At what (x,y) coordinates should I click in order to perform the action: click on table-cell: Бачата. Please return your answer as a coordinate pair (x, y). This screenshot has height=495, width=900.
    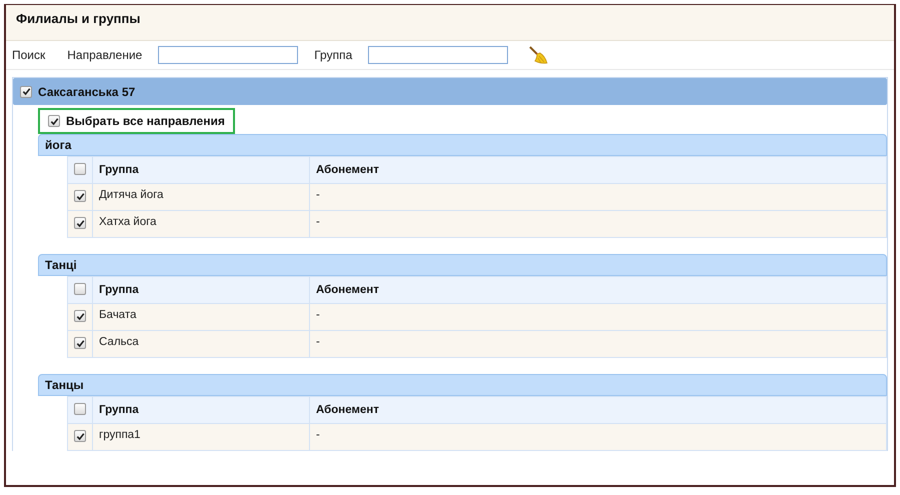
    Looking at the image, I should click on (201, 317).